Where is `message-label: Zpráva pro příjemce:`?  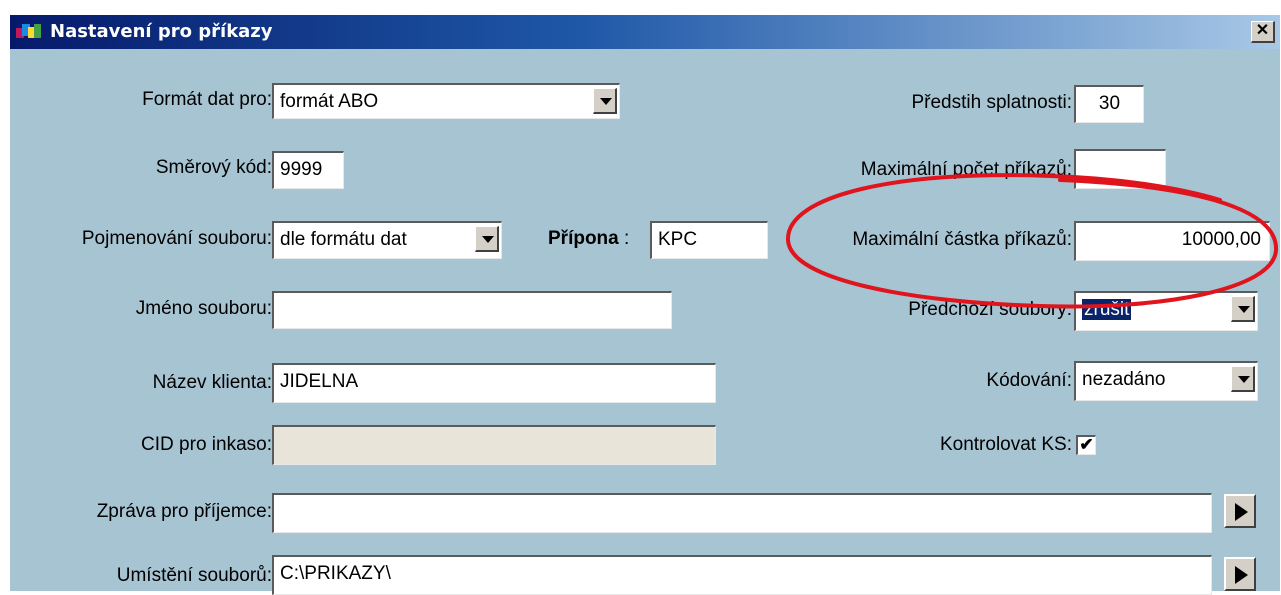 message-label: Zpráva pro příjemce: is located at coordinates (184, 511).